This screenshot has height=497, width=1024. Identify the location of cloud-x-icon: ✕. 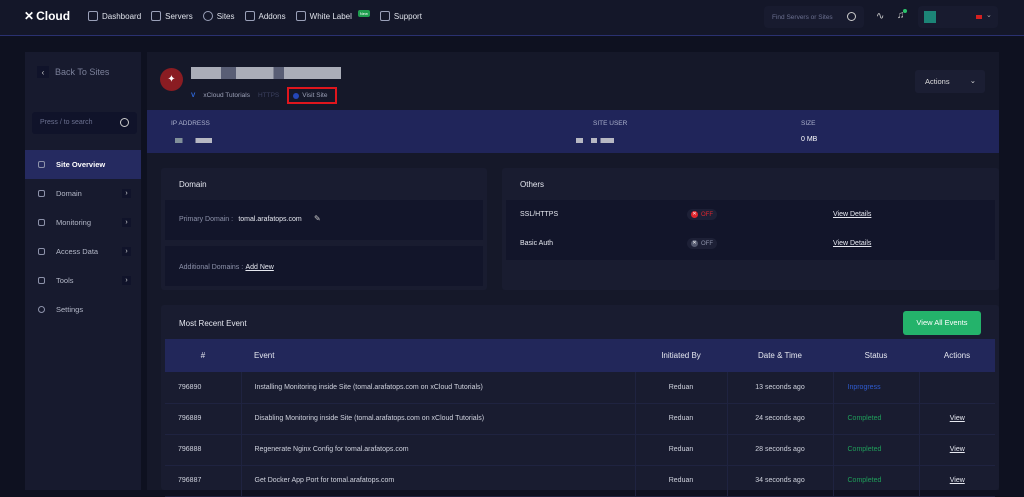
(29, 16).